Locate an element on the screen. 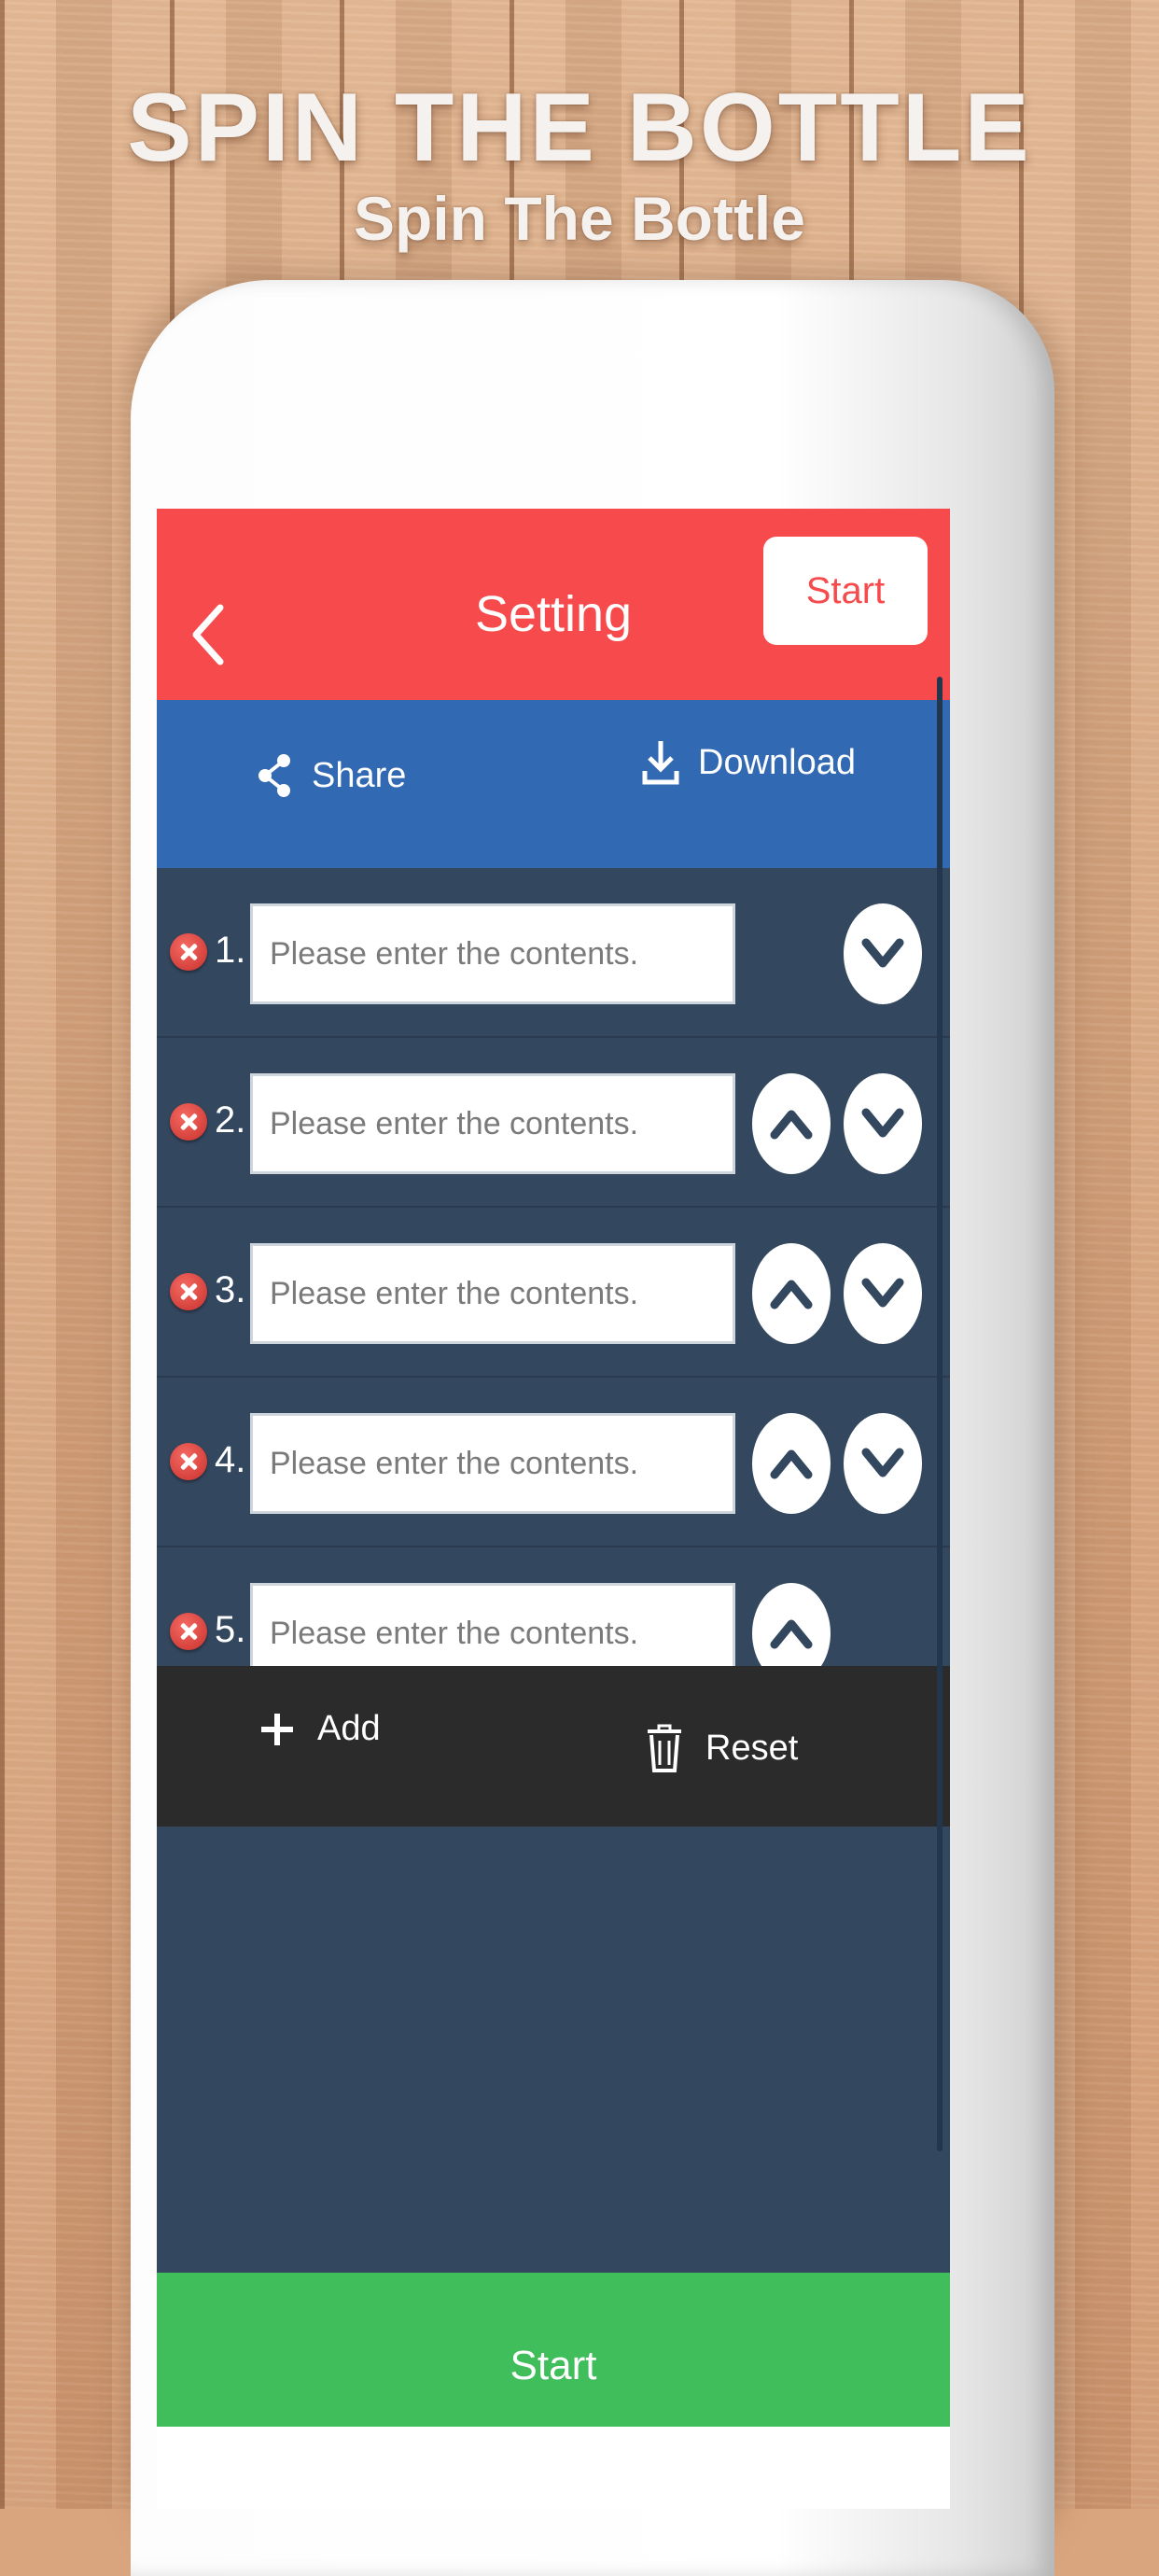 This screenshot has height=2576, width=1159. download-button: Download is located at coordinates (749, 762).